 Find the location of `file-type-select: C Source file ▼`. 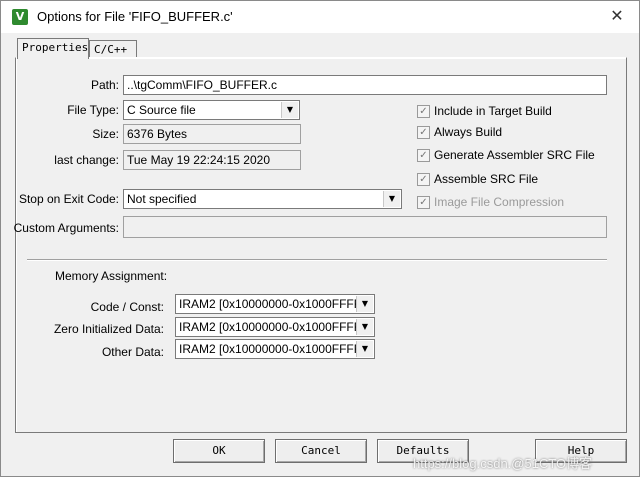

file-type-select: C Source file ▼ is located at coordinates (211, 110).